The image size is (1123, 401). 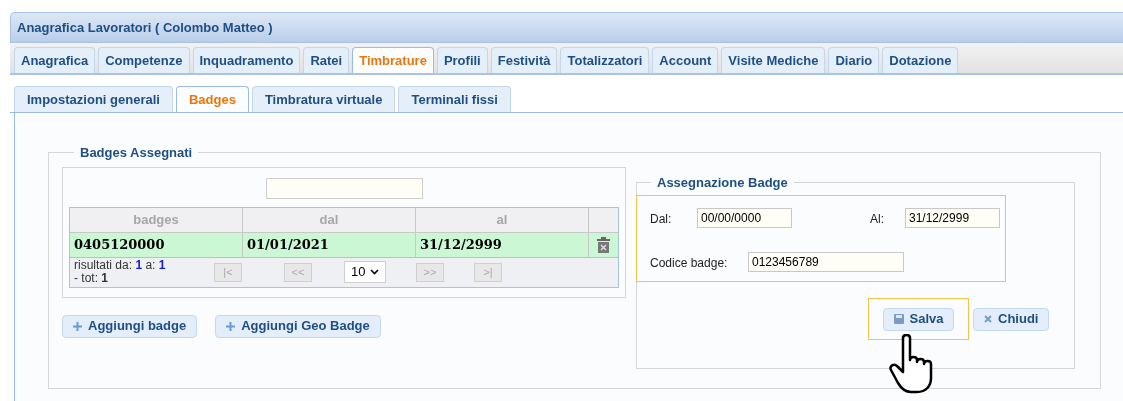 What do you see at coordinates (744, 218) in the screenshot?
I see `text-field: 00/00/0000` at bounding box center [744, 218].